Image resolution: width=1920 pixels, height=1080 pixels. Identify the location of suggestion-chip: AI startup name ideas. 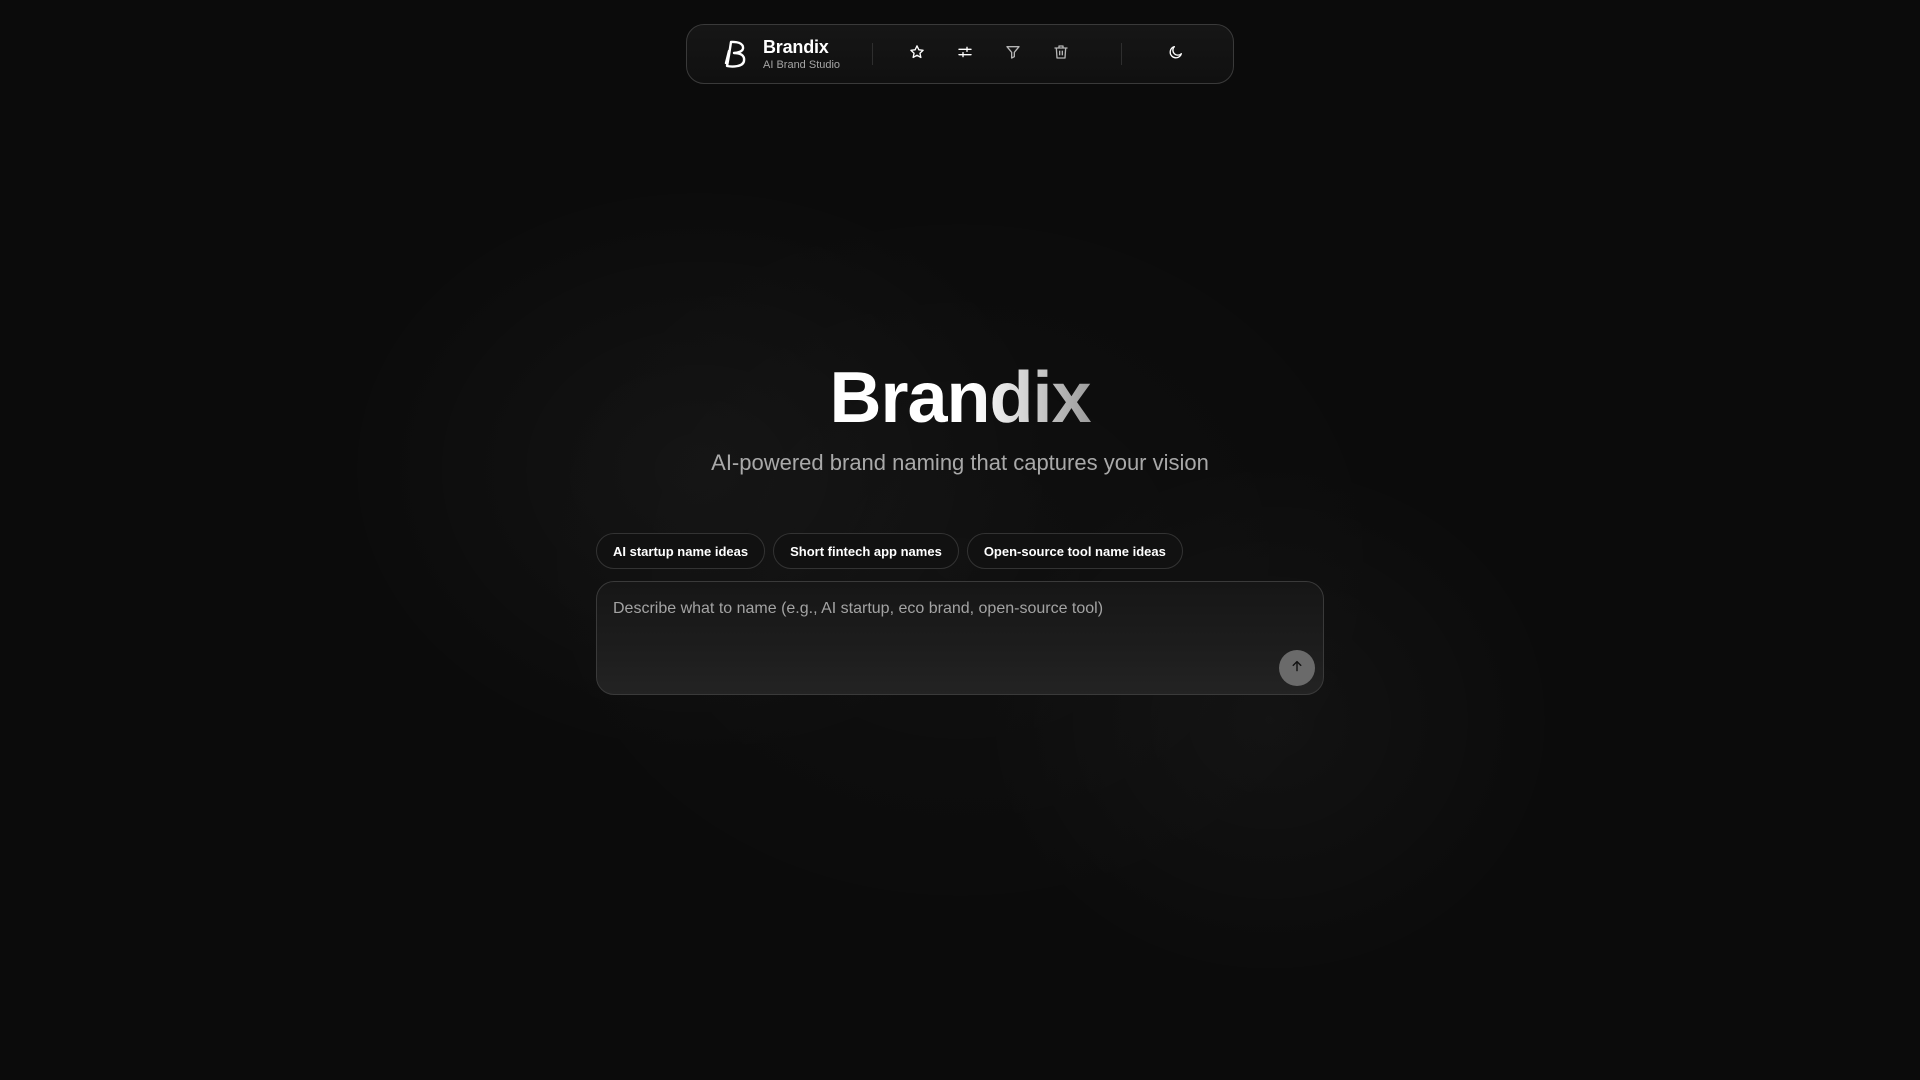
(681, 551).